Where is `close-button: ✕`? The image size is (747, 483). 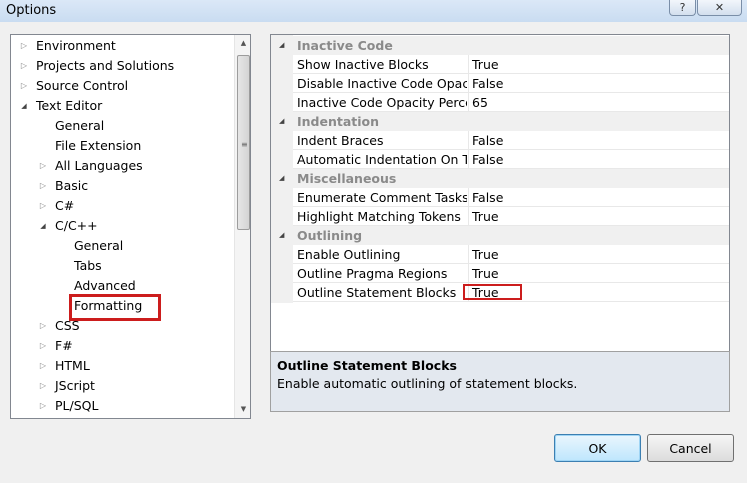
close-button: ✕ is located at coordinates (719, 8).